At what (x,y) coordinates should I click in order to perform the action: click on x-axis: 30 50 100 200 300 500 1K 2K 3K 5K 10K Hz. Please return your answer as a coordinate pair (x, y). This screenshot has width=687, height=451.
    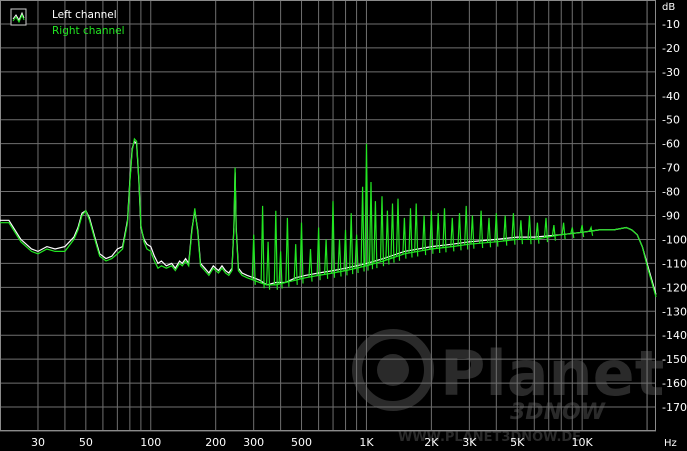
    Looking at the image, I should click on (354, 442).